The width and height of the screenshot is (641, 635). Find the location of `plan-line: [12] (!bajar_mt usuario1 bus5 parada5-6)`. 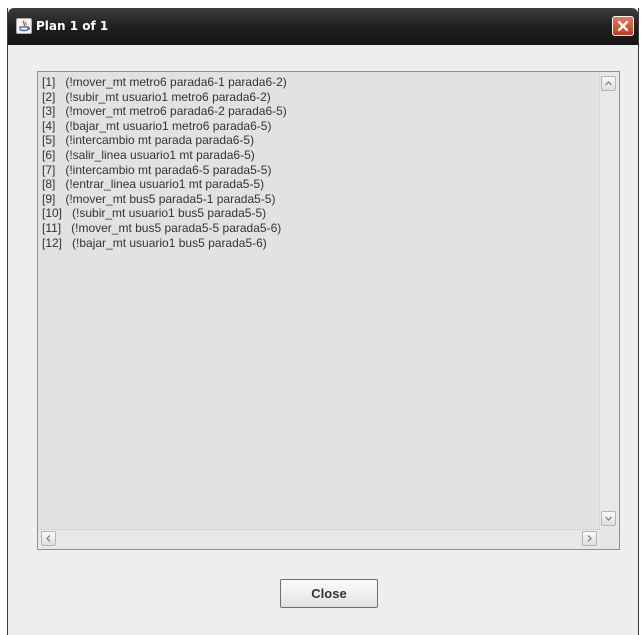

plan-line: [12] (!bajar_mt usuario1 bus5 parada5-6) is located at coordinates (154, 242).